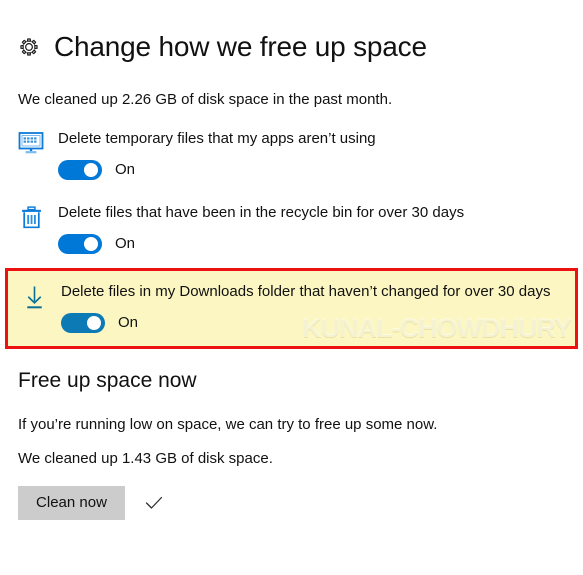 This screenshot has width=583, height=575. I want to click on gear-icon, so click(29, 47).